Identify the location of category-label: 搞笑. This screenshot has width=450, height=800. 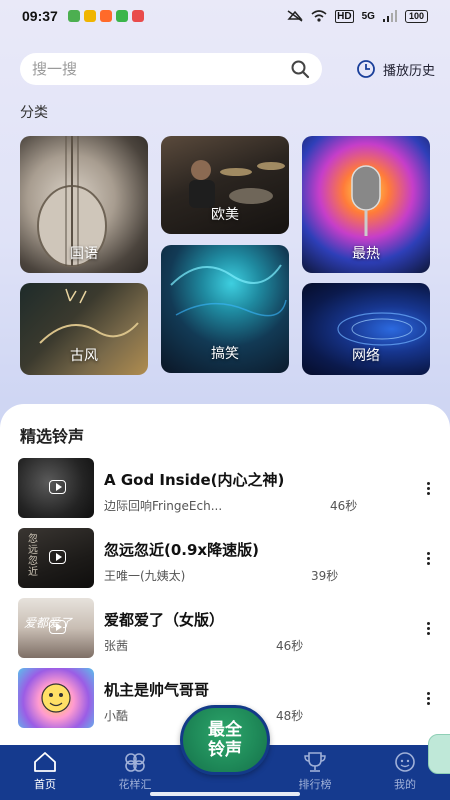
(225, 354).